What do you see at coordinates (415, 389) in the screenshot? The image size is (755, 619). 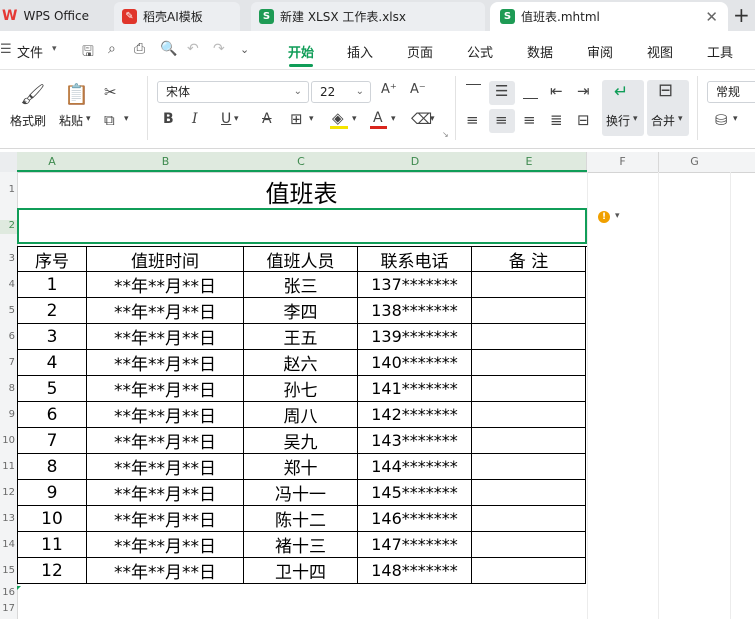 I see `cell-phone: 141*******` at bounding box center [415, 389].